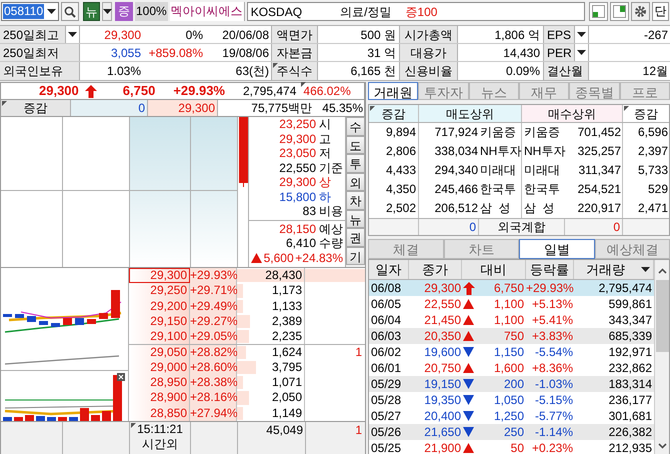  I want to click on bid-count: 1, so click(358, 352).